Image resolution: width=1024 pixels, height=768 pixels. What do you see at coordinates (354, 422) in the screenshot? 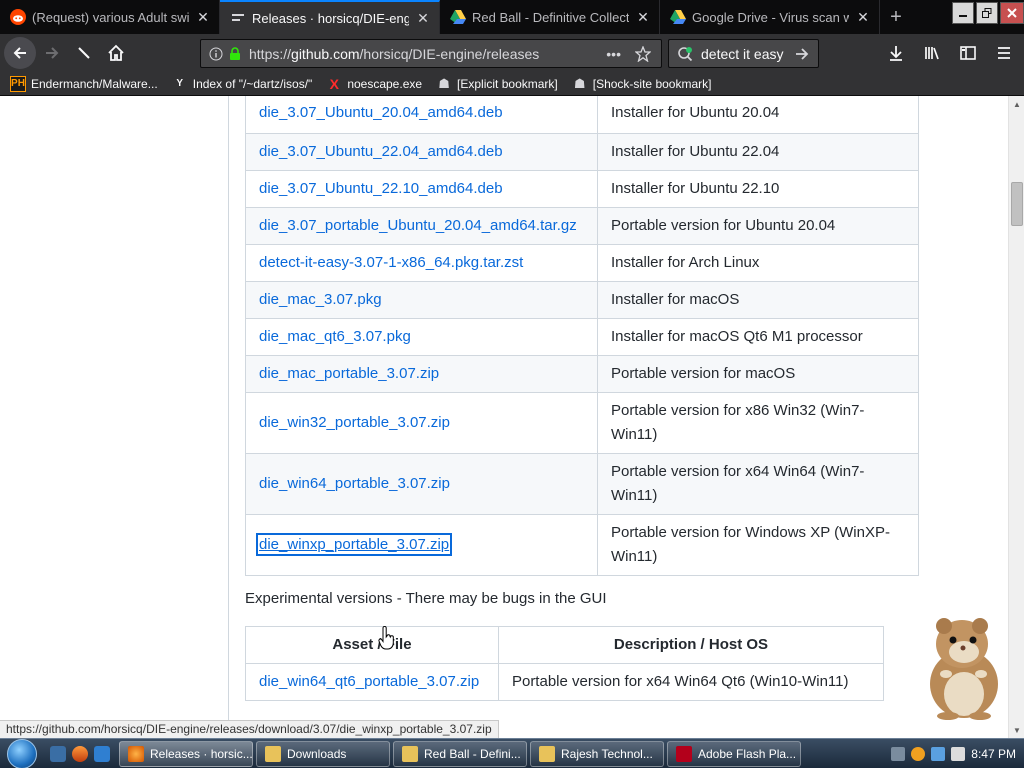
I see `asset-download-link: die_win32_portable_3.07.zip` at bounding box center [354, 422].